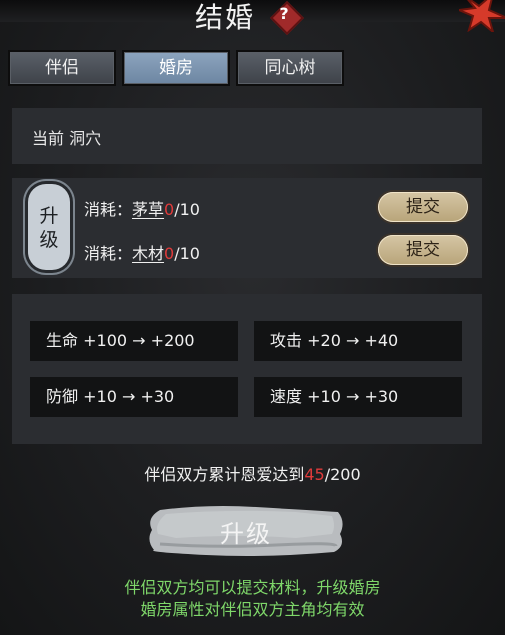 The width and height of the screenshot is (505, 635). I want to click on attribute-cell-speed: 速度 +10 → +30, so click(358, 397).